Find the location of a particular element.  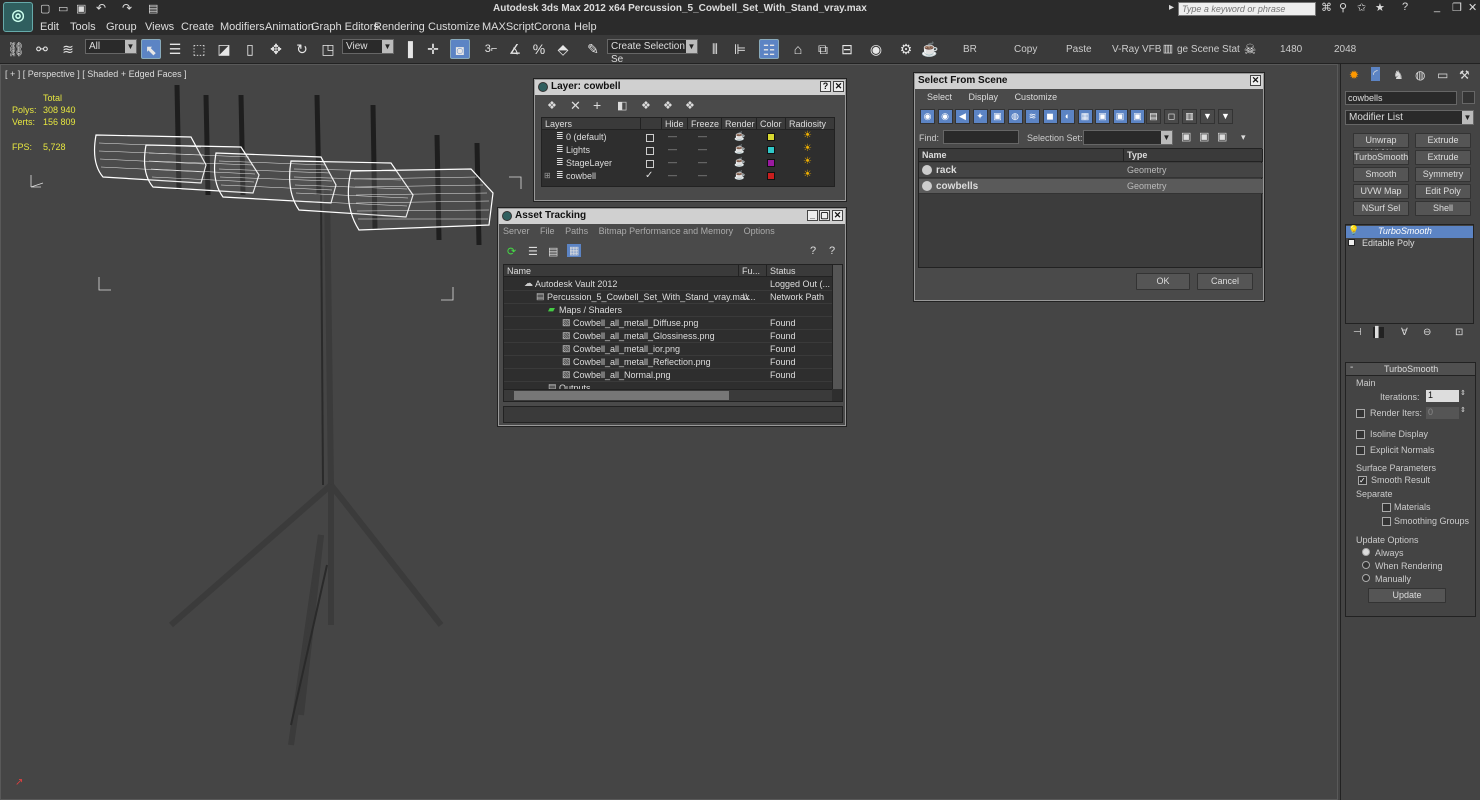

align-icon: ⊫ is located at coordinates (740, 49).